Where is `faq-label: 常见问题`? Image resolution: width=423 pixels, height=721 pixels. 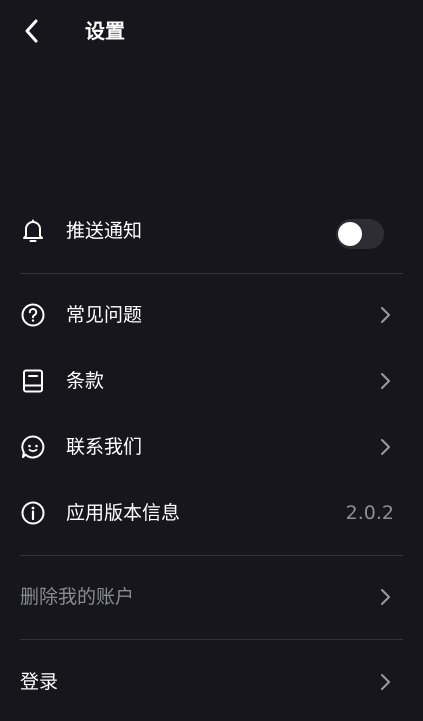 faq-label: 常见问题 is located at coordinates (104, 315).